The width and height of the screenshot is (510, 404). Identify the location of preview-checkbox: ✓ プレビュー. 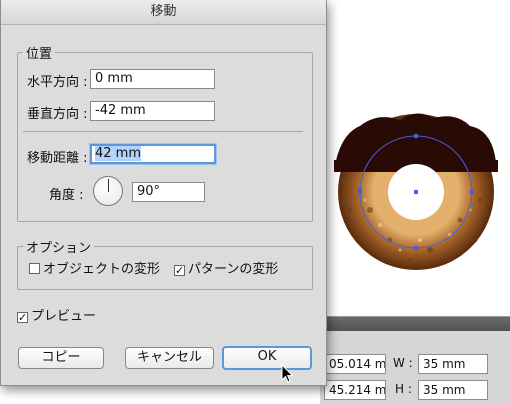
(56, 317).